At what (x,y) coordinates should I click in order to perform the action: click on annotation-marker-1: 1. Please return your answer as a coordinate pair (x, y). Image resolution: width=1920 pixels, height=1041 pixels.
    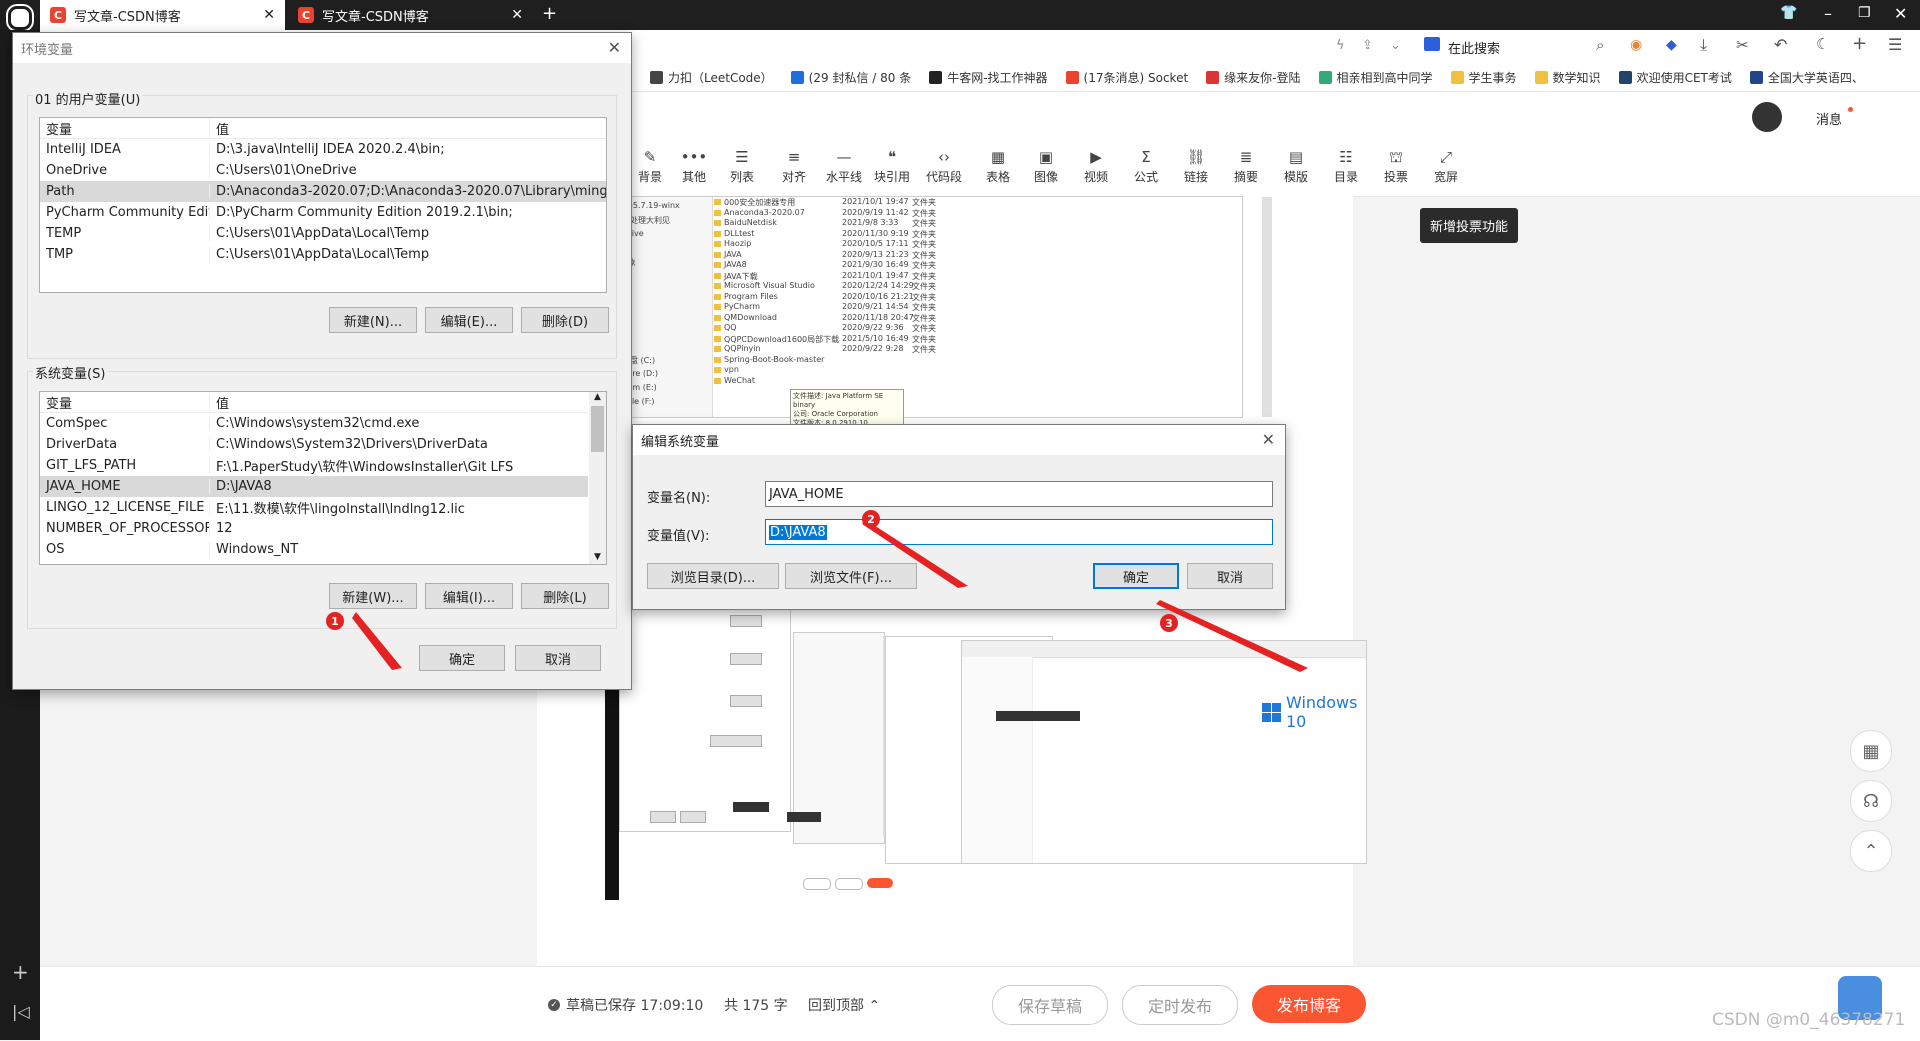
    Looking at the image, I should click on (335, 621).